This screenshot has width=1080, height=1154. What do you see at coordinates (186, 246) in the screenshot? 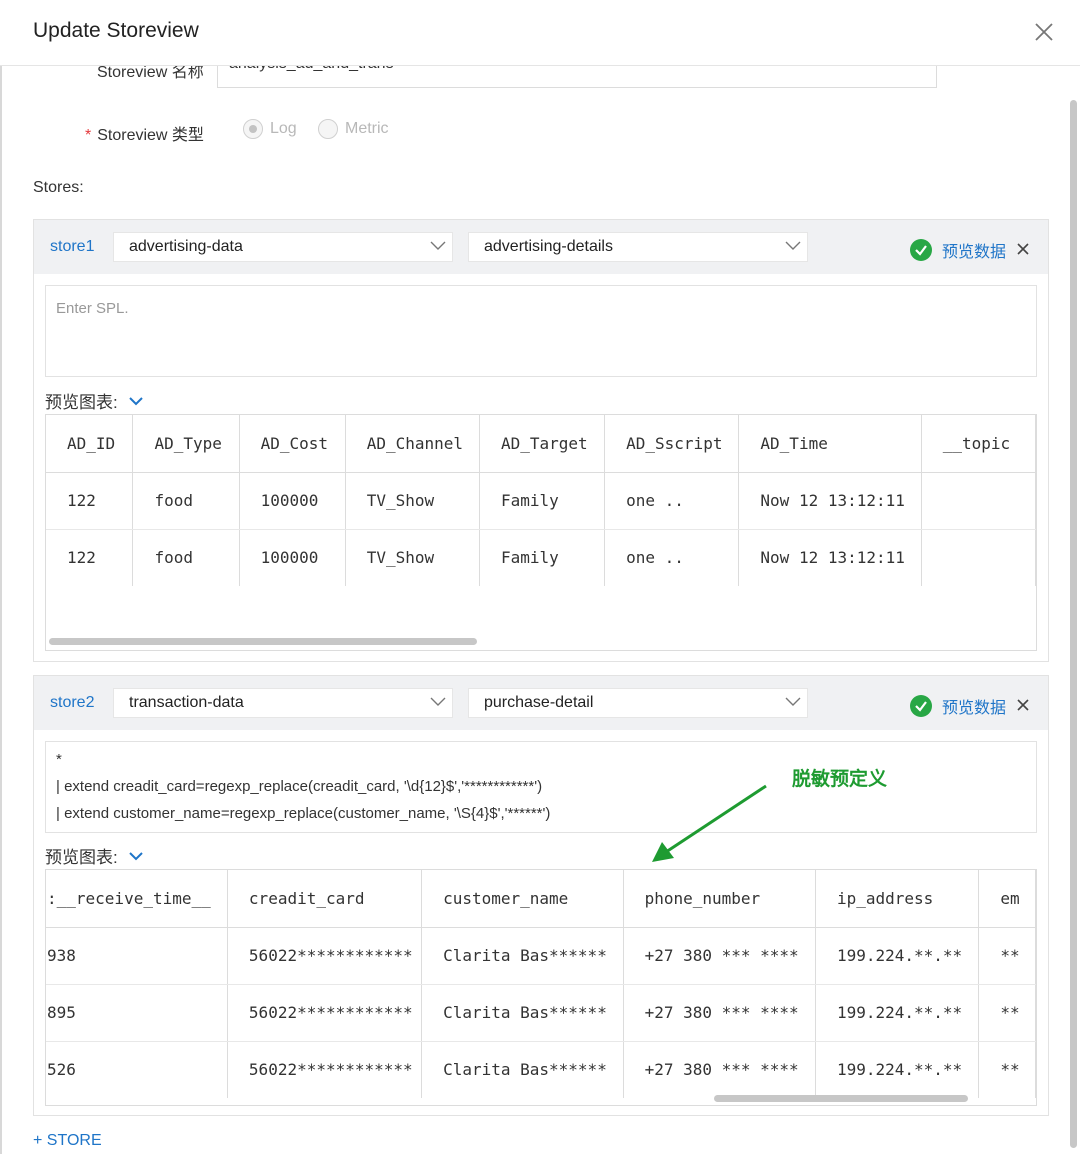
I see `project-select-value: advertising-data` at bounding box center [186, 246].